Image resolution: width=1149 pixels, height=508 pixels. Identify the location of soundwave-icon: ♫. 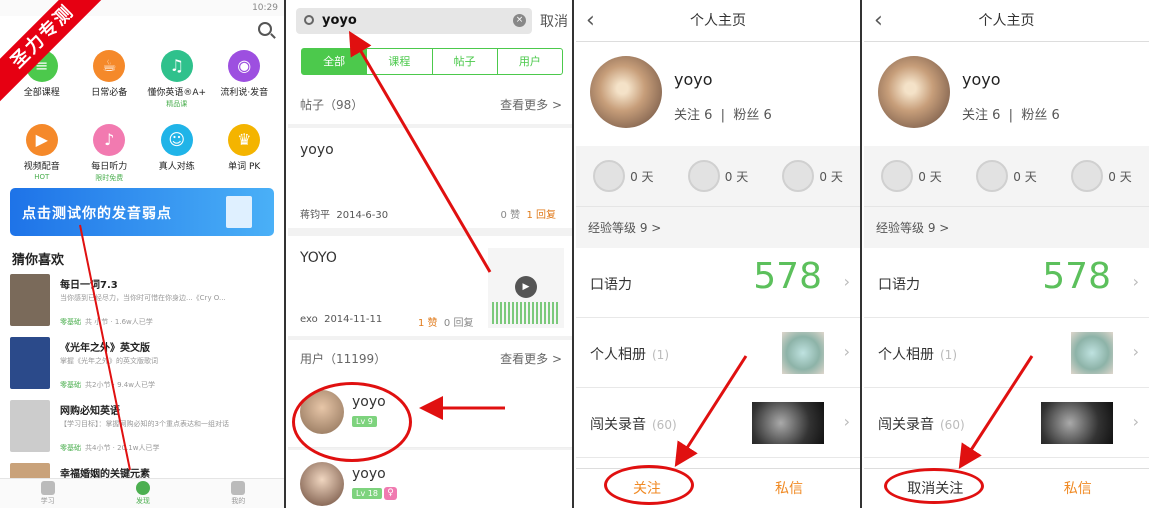
(176, 66).